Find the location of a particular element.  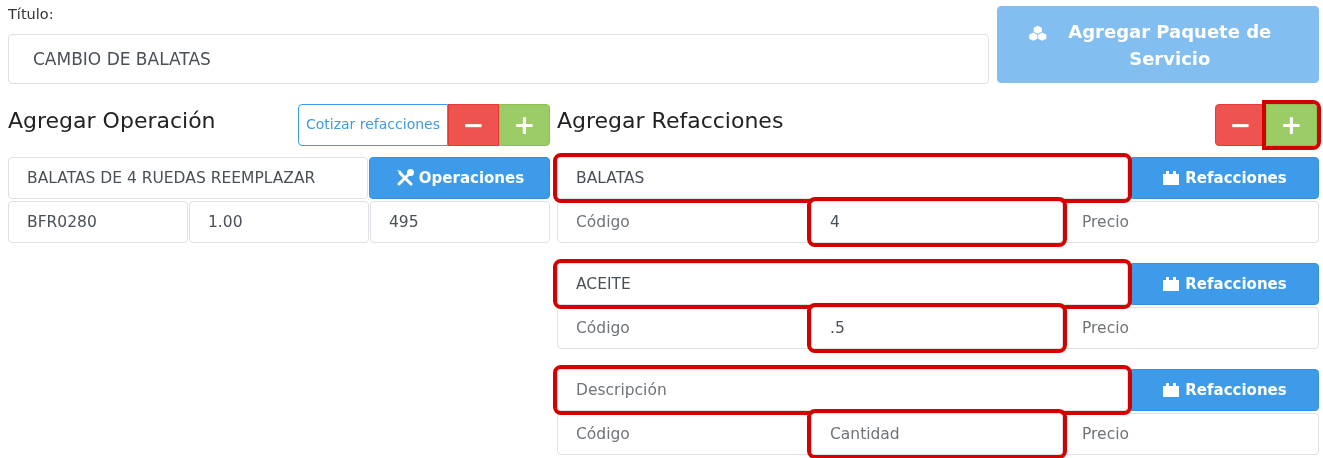

text-field: 495 is located at coordinates (460, 221).